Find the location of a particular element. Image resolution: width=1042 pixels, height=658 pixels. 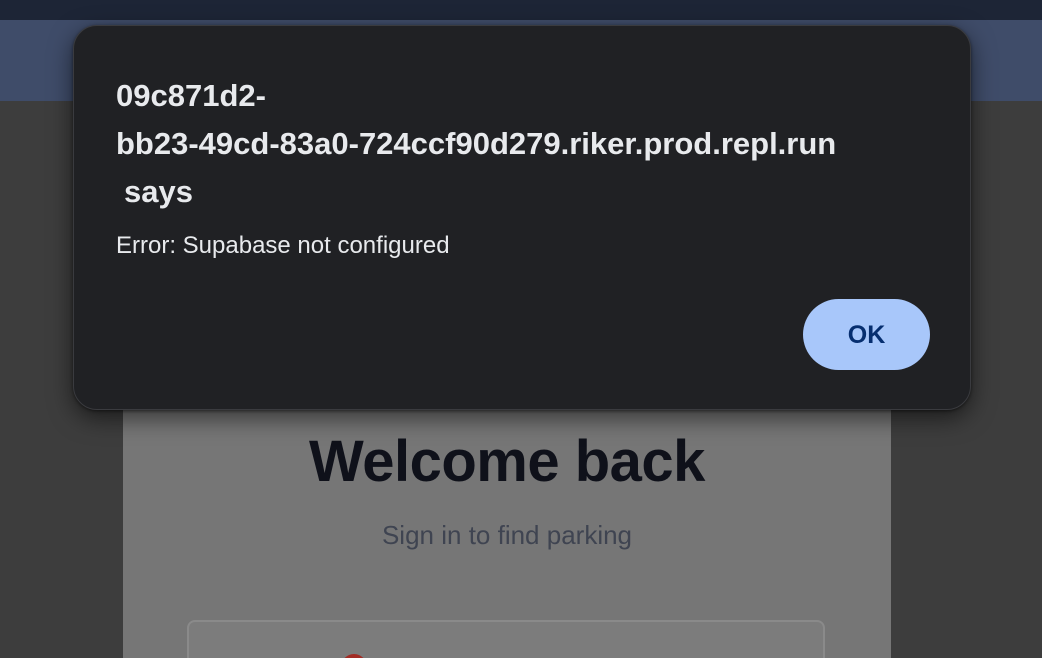

dialog-origin-line-1: 09c871d2- is located at coordinates (191, 95).